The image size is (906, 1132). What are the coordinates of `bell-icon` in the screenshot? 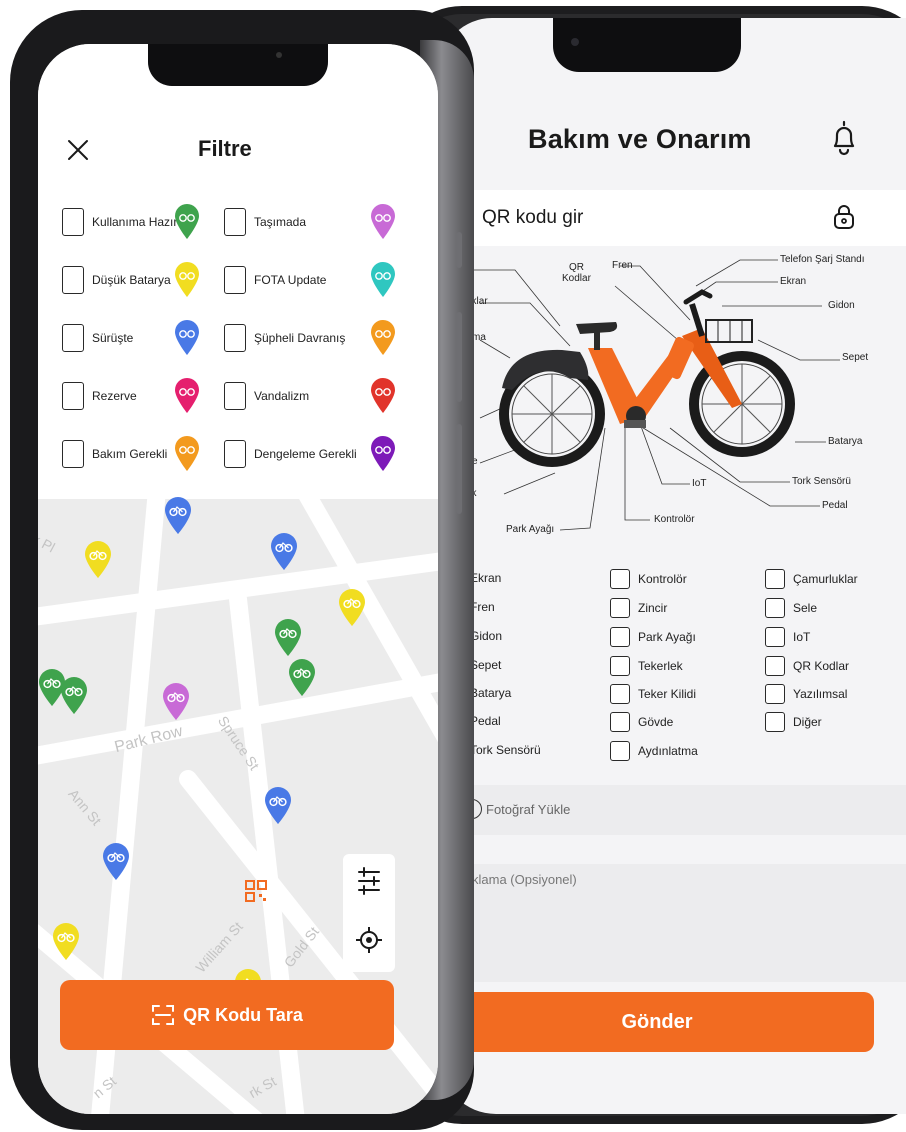 It's located at (844, 138).